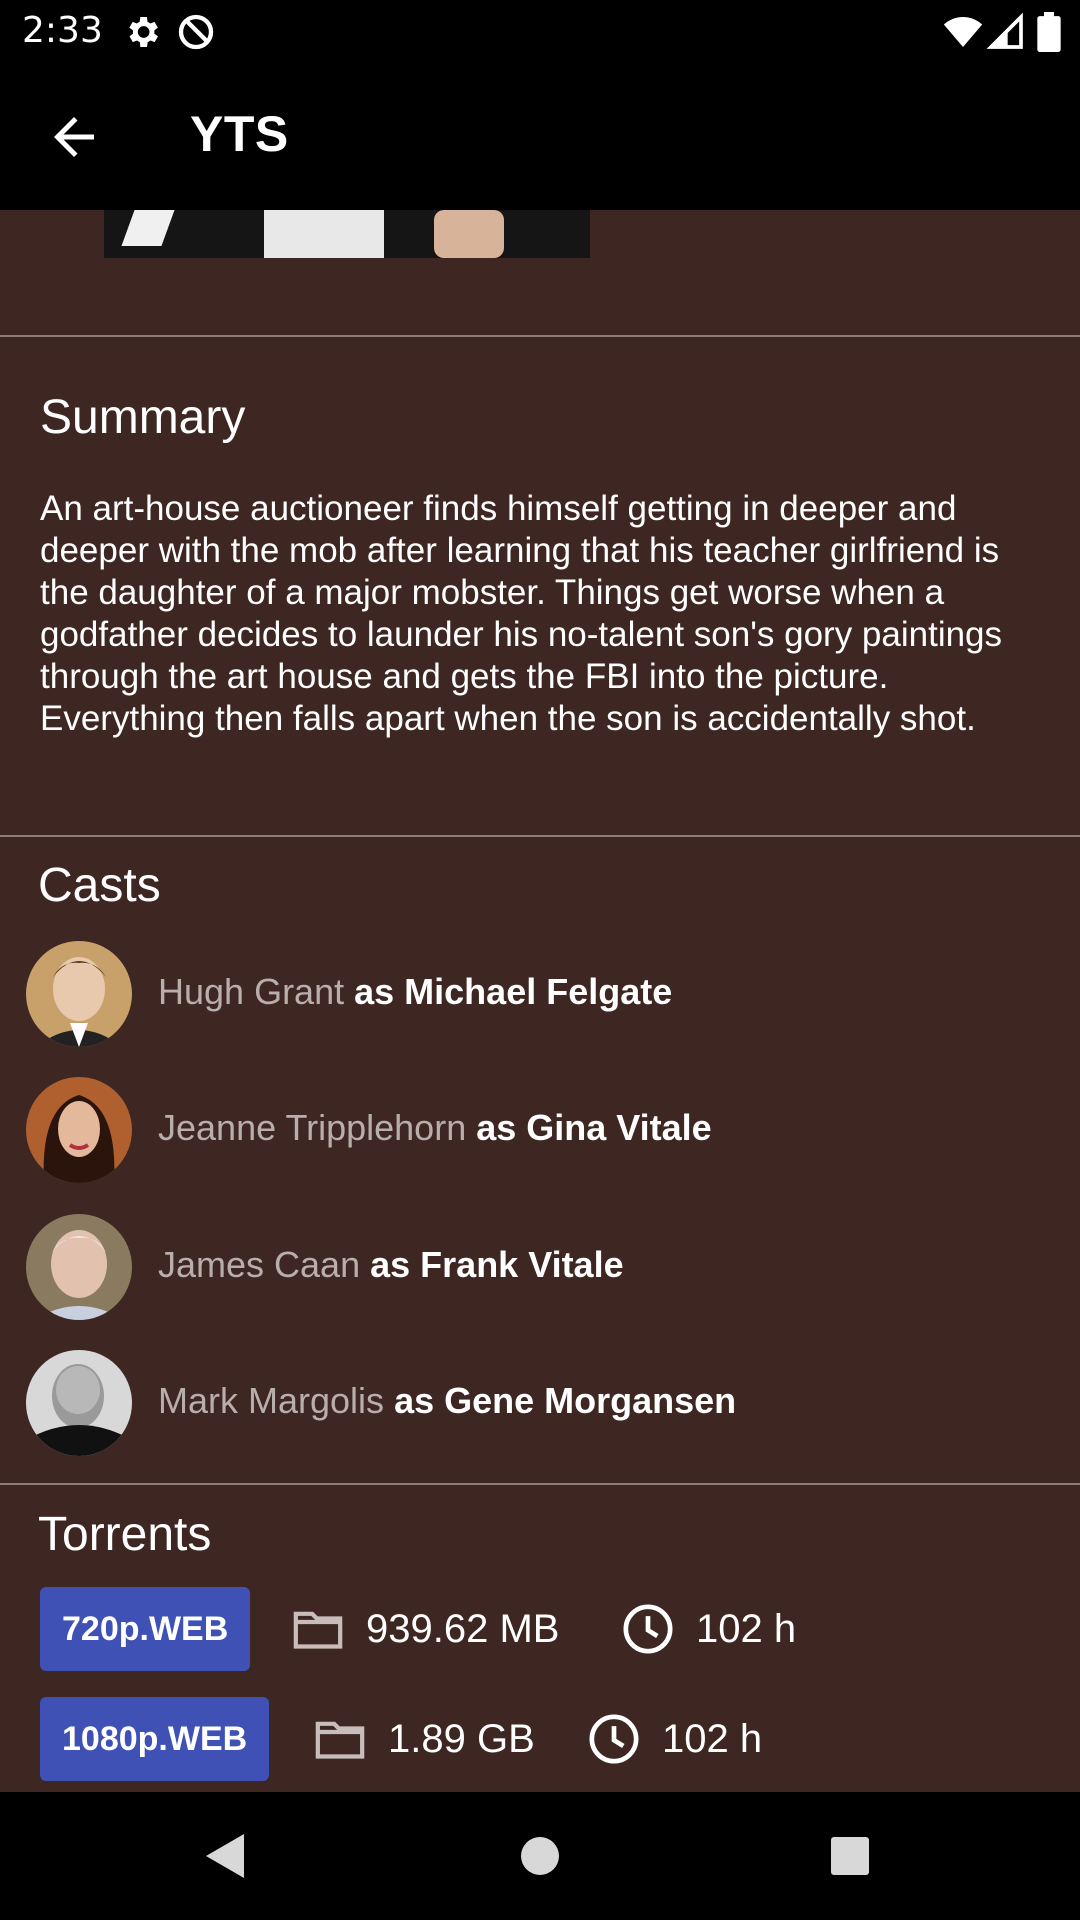  What do you see at coordinates (312, 1127) in the screenshot?
I see `actor-name: Jeanne Tripplehorn` at bounding box center [312, 1127].